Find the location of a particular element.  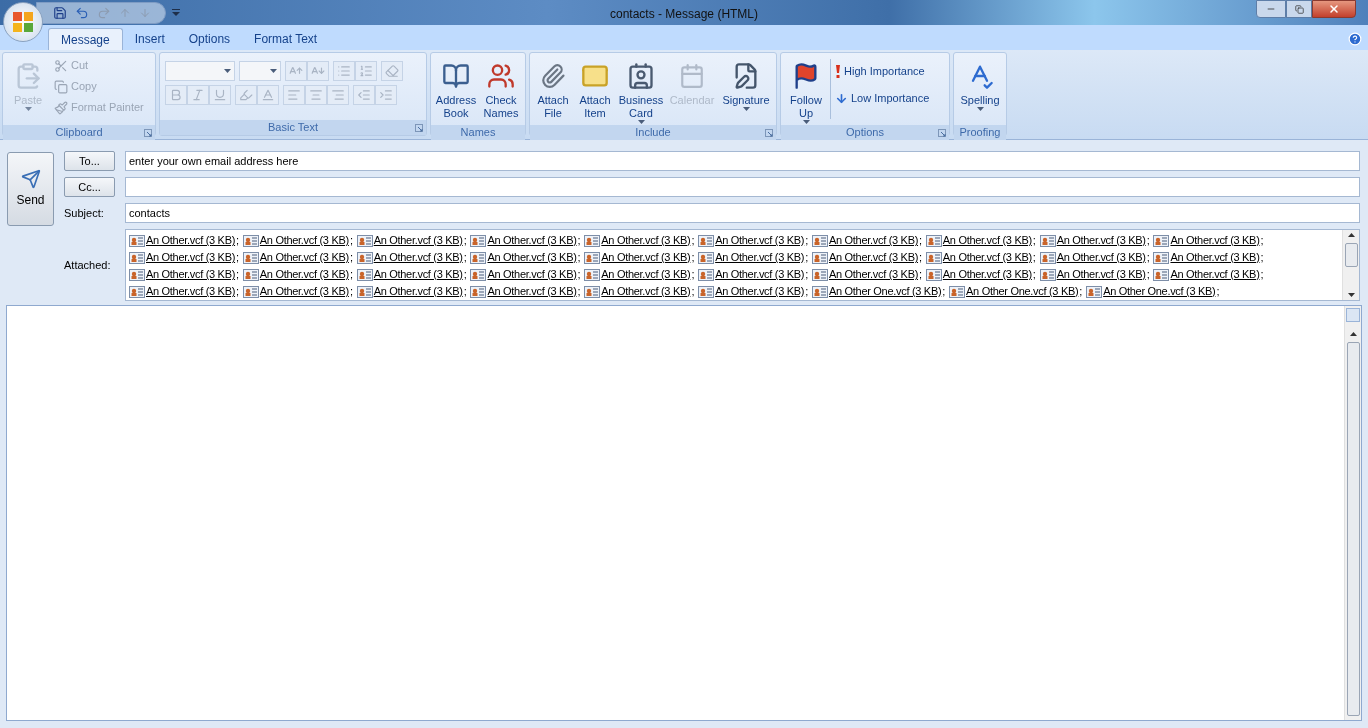

ribbon-tab: Insert is located at coordinates (149, 39).